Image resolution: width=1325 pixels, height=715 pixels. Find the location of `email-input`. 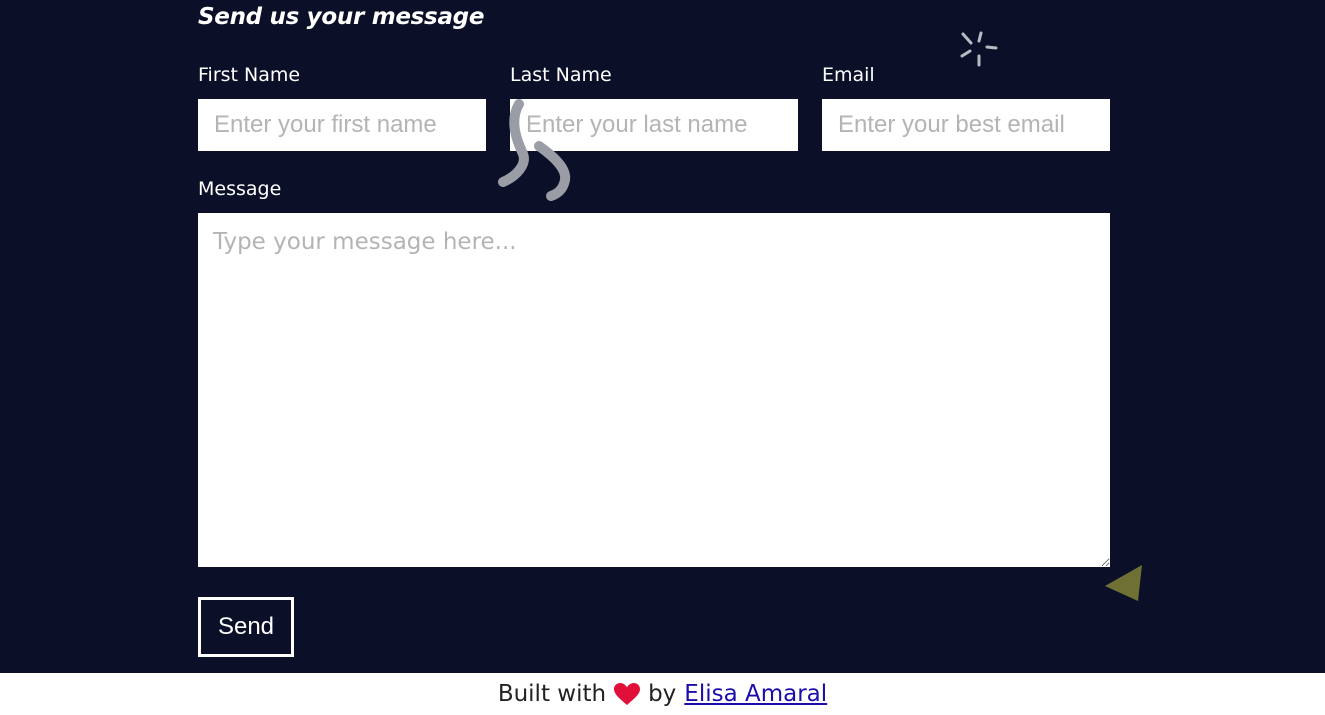

email-input is located at coordinates (966, 125).